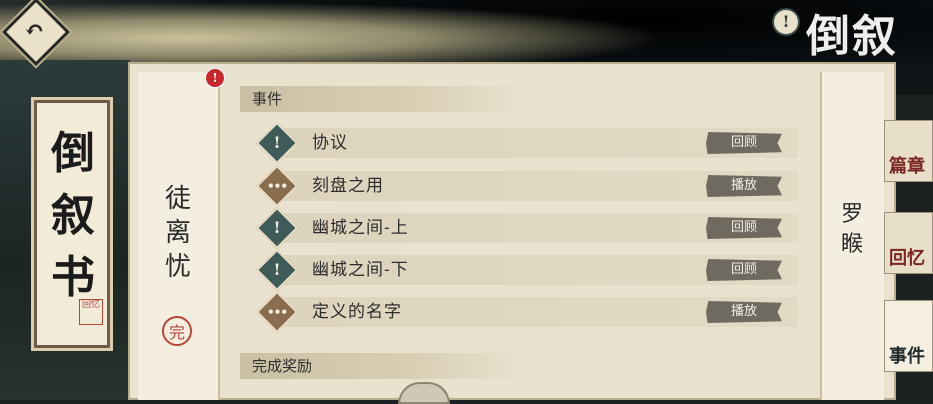  Describe the element at coordinates (177, 233) in the screenshot. I see `left-character-name: 徒离忧` at that location.